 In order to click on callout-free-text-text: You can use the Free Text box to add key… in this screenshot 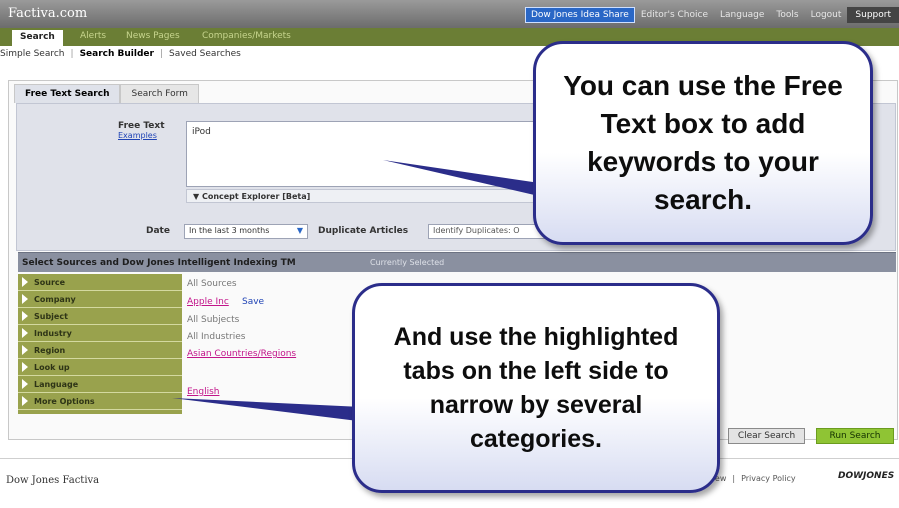, I will do `click(703, 142)`.